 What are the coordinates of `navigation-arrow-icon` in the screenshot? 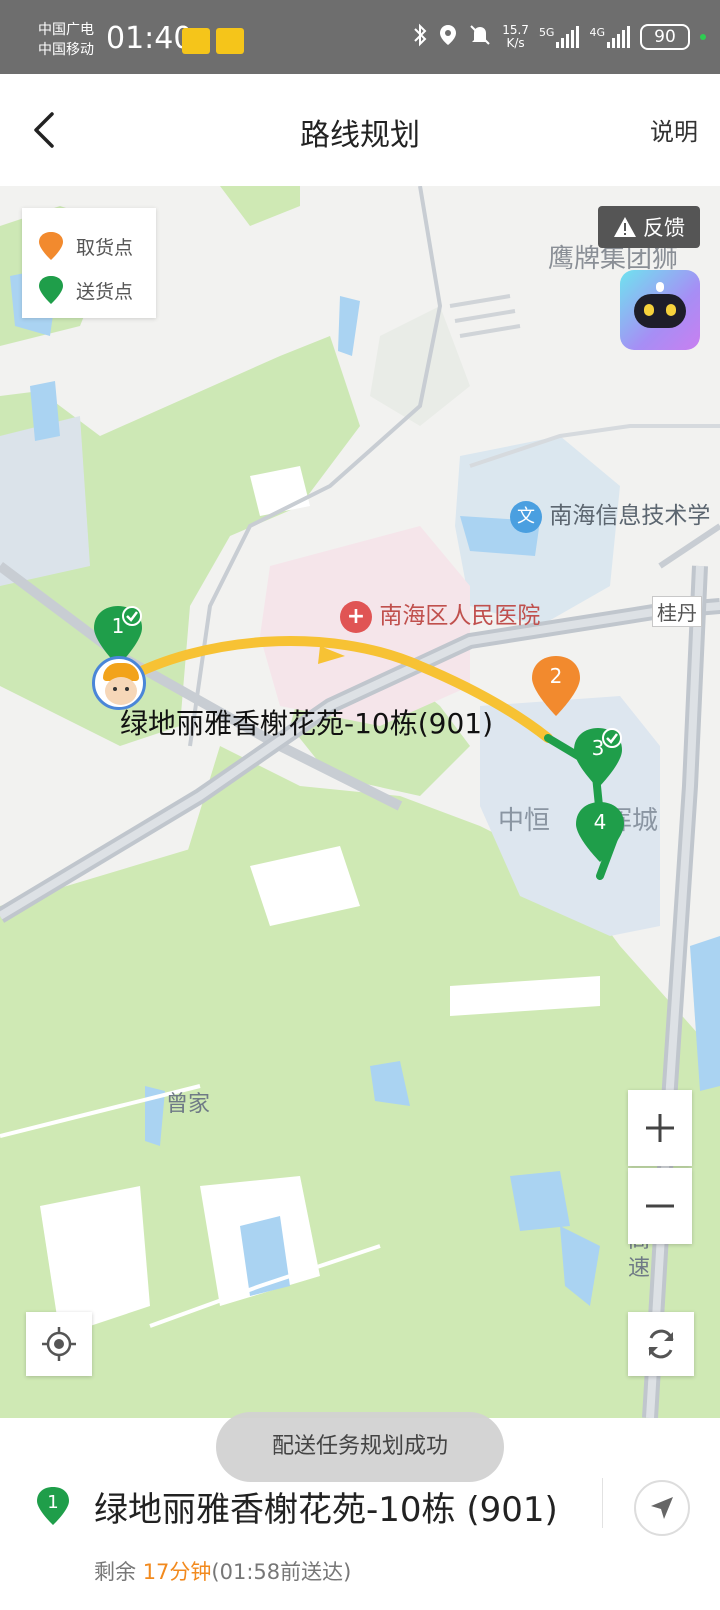 It's located at (662, 1508).